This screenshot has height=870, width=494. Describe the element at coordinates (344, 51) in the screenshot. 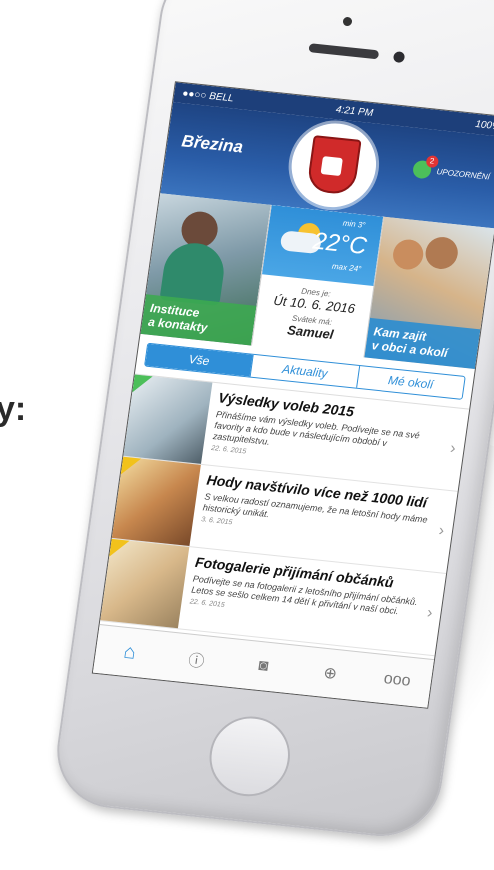

I see `earpiece` at that location.